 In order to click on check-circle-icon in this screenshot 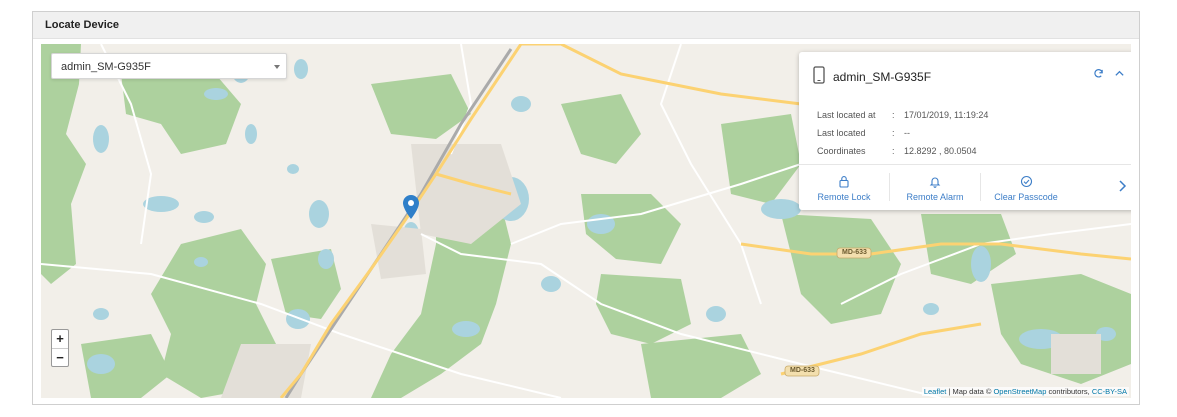, I will do `click(1026, 182)`.